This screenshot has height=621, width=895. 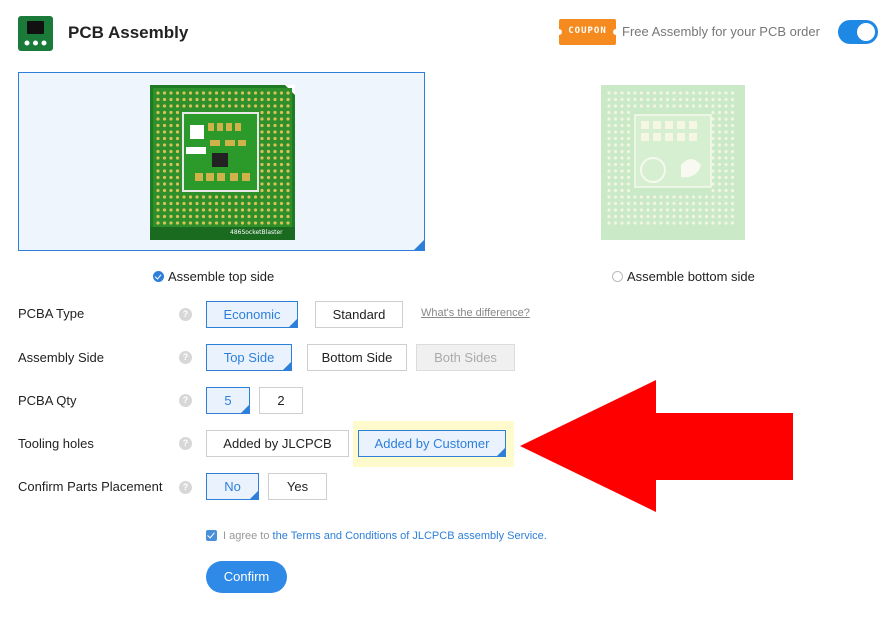 What do you see at coordinates (683, 276) in the screenshot?
I see `assemble-bottom-side-option: Assemble bottom side` at bounding box center [683, 276].